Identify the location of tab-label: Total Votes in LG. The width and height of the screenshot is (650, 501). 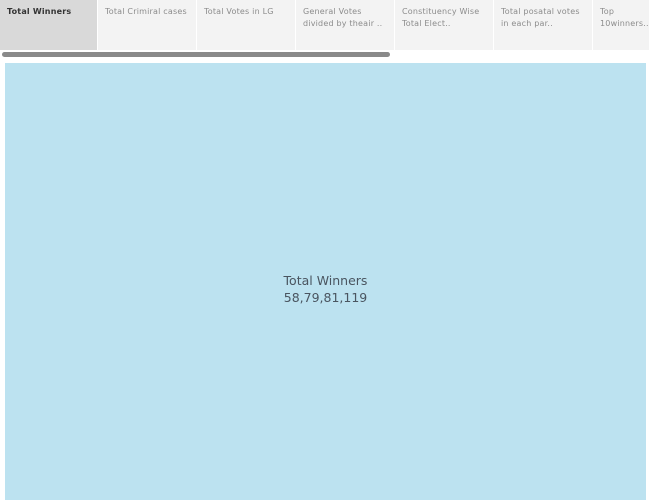
(239, 11).